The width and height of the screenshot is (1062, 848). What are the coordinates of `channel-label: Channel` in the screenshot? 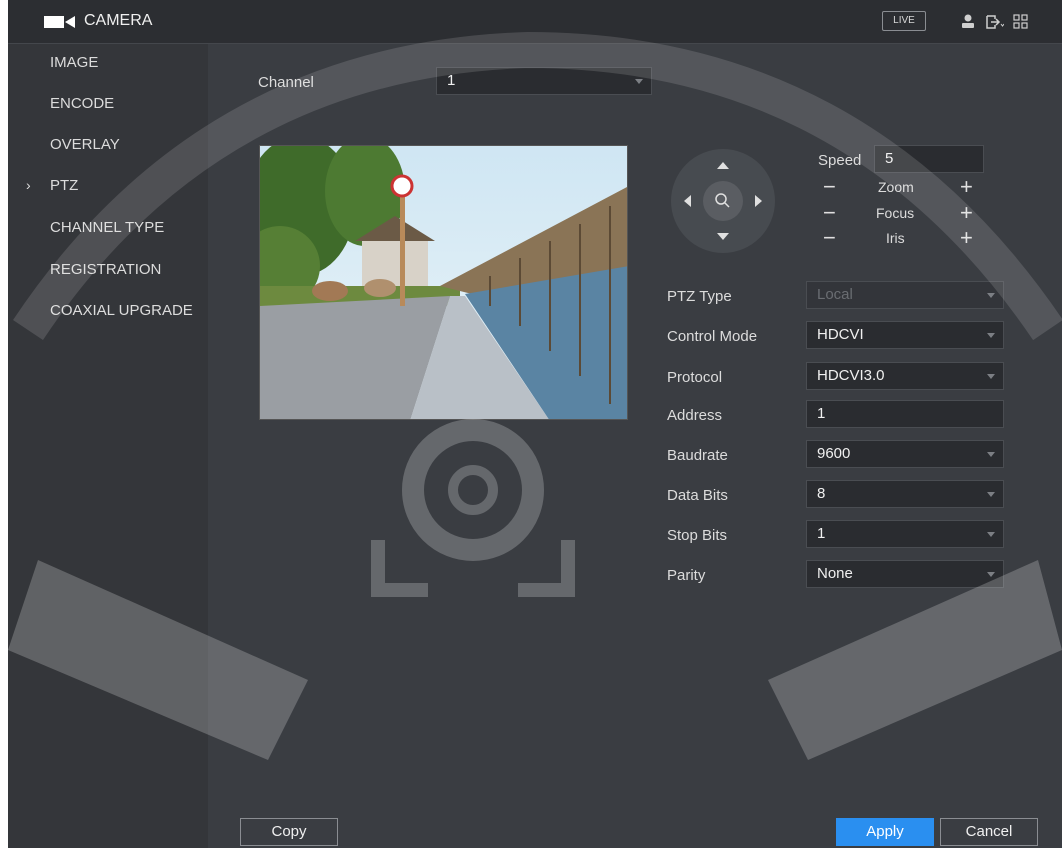 It's located at (286, 82).